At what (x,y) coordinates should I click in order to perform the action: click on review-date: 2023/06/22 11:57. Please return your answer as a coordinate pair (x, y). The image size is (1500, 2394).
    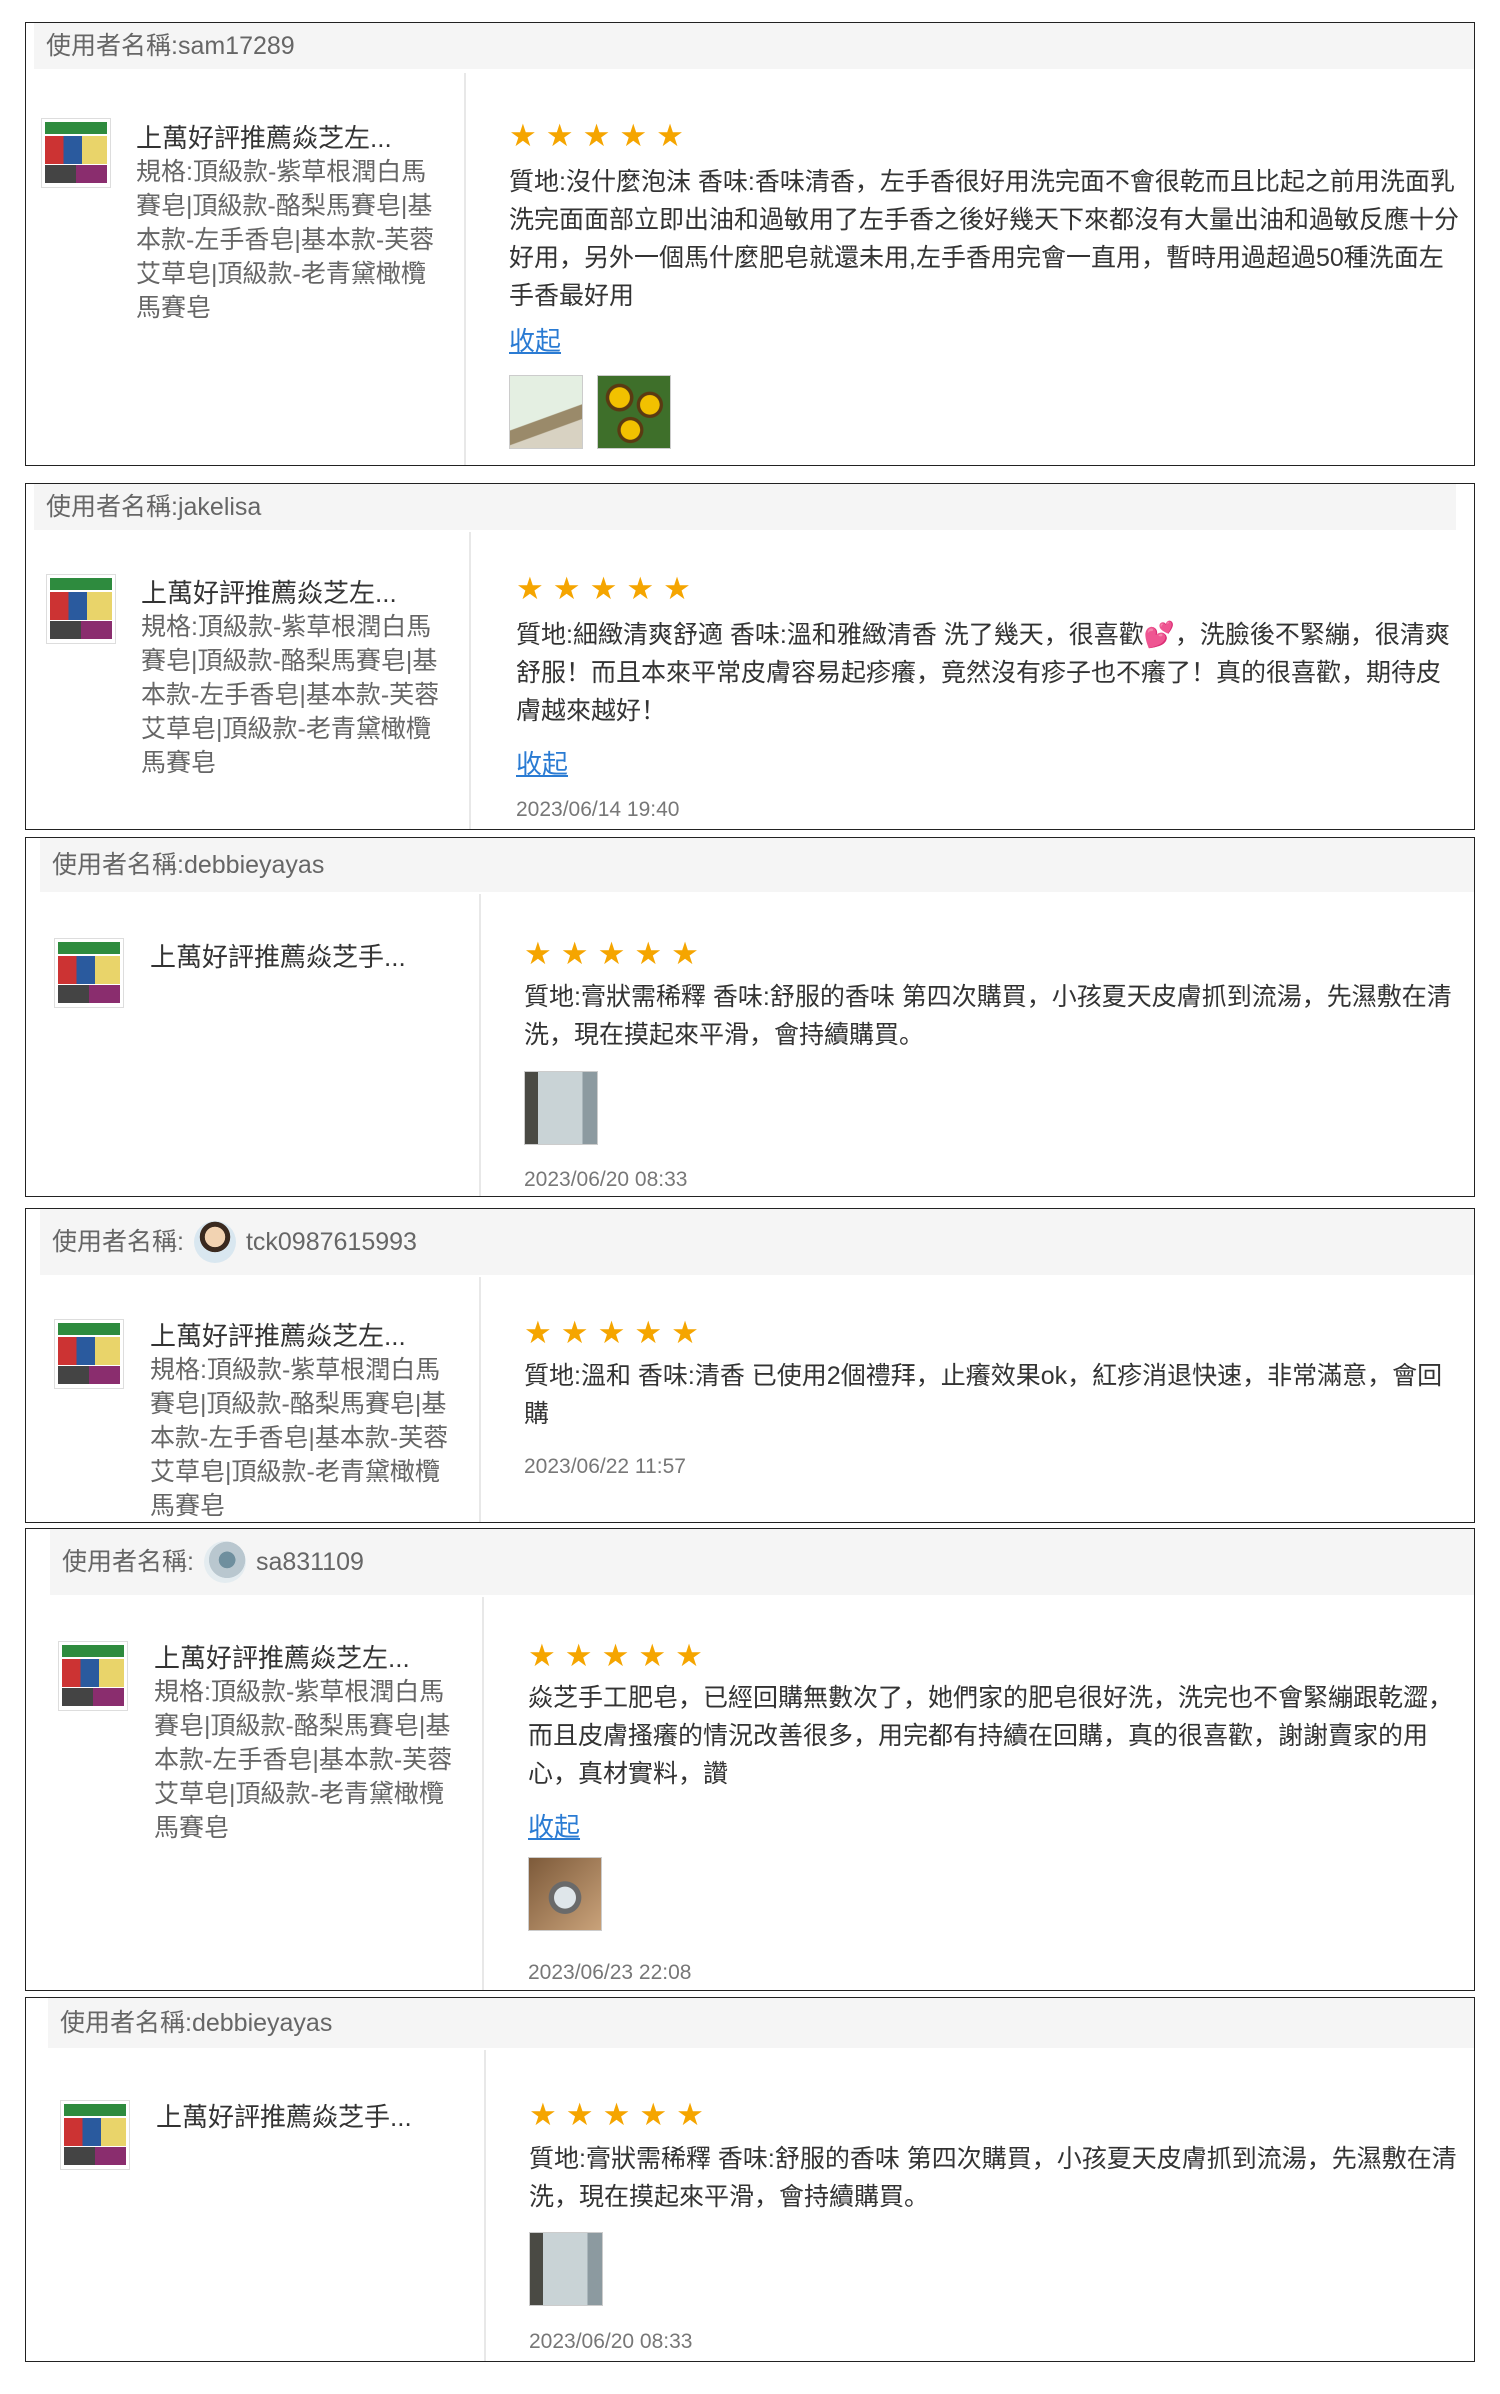
    Looking at the image, I should click on (605, 1466).